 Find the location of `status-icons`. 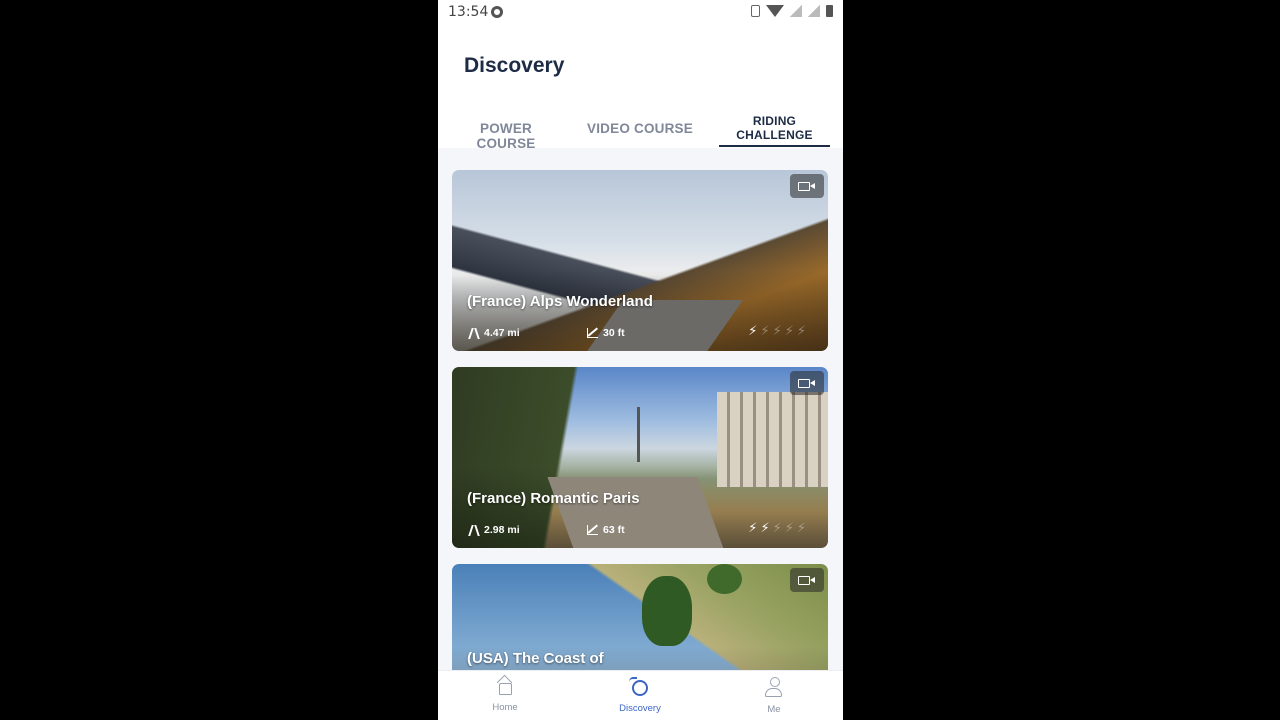

status-icons is located at coordinates (792, 11).